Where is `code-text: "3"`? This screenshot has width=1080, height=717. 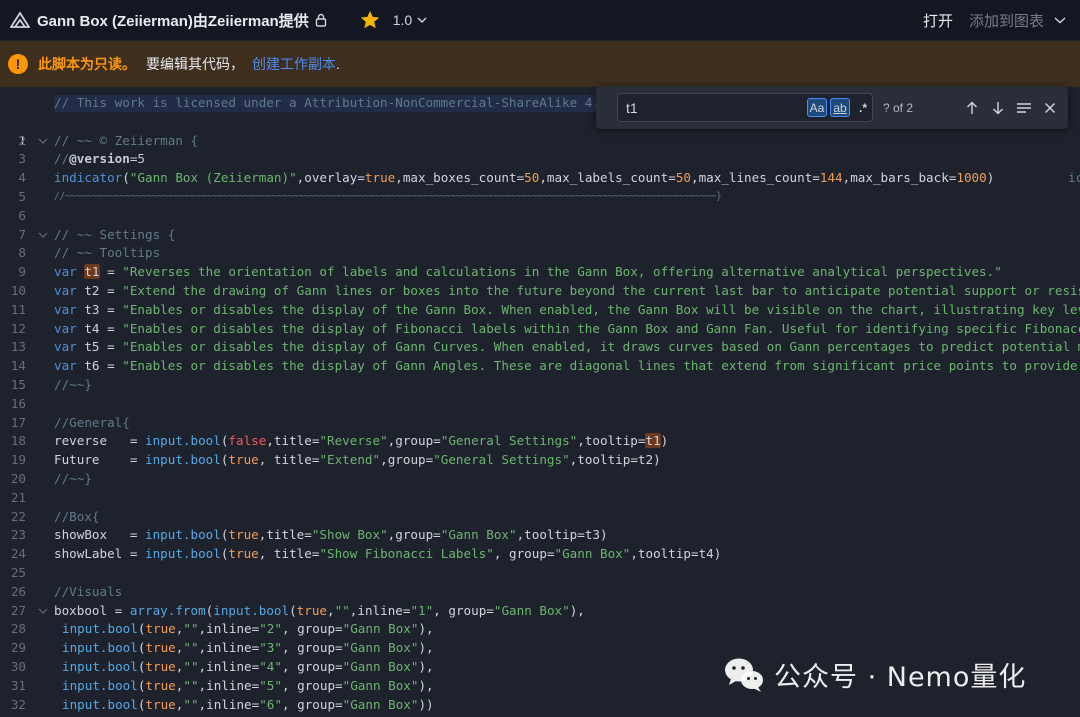 code-text: "3" is located at coordinates (270, 648).